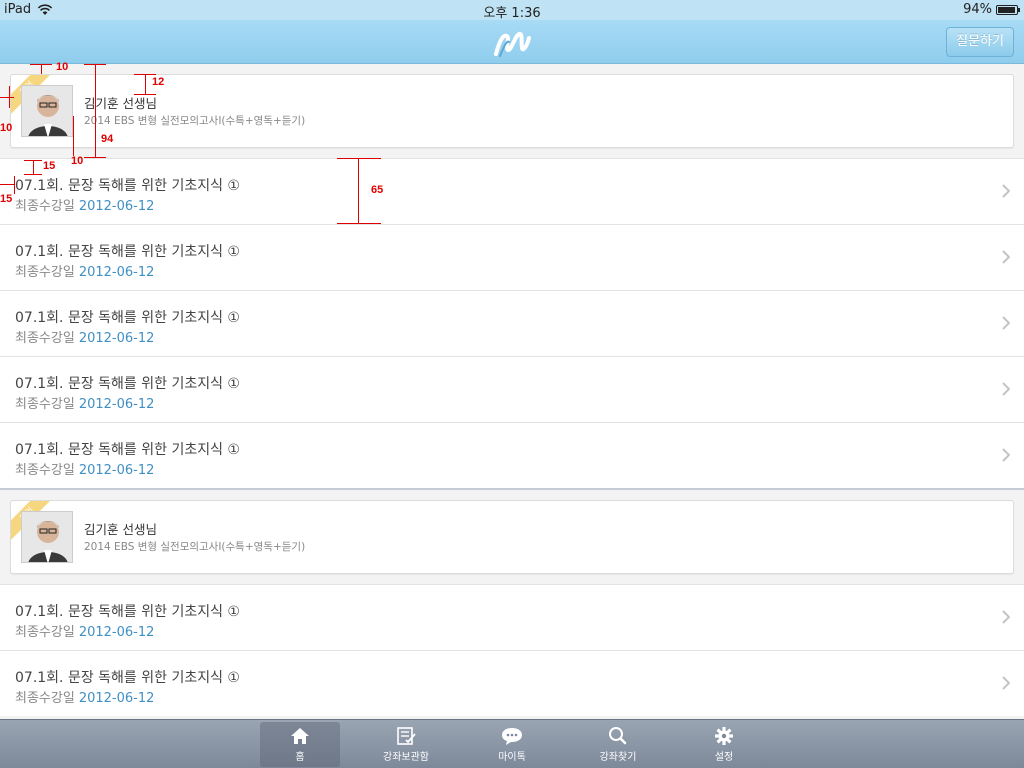 The width and height of the screenshot is (1024, 768). I want to click on tab-course-search: 강좌찾기, so click(618, 744).